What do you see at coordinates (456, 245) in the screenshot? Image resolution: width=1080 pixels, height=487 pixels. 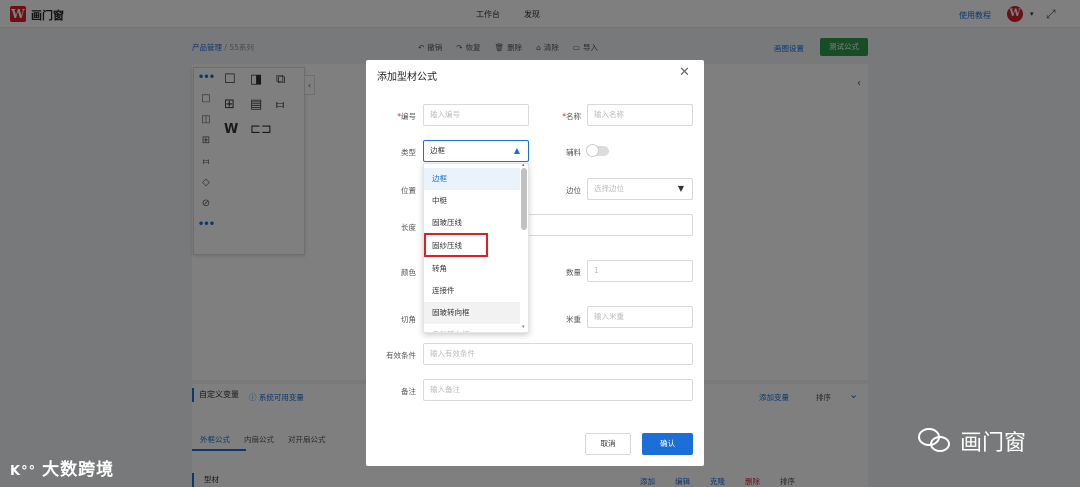 I see `highlight-annotation` at bounding box center [456, 245].